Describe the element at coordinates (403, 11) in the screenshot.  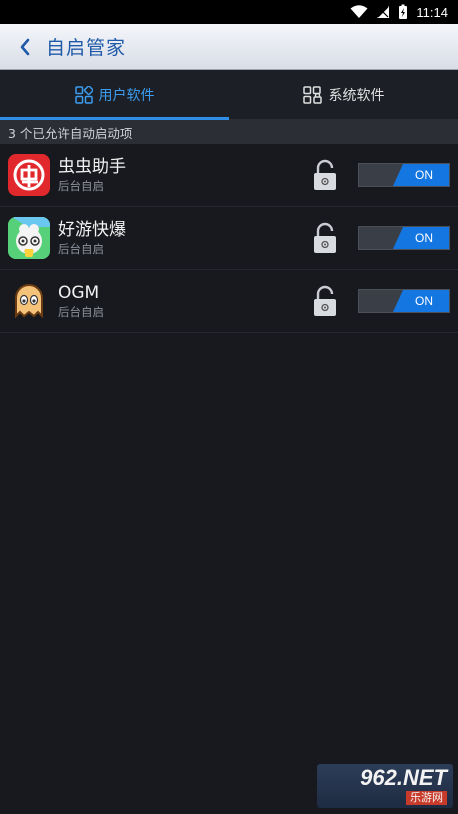
I see `battery-icon` at that location.